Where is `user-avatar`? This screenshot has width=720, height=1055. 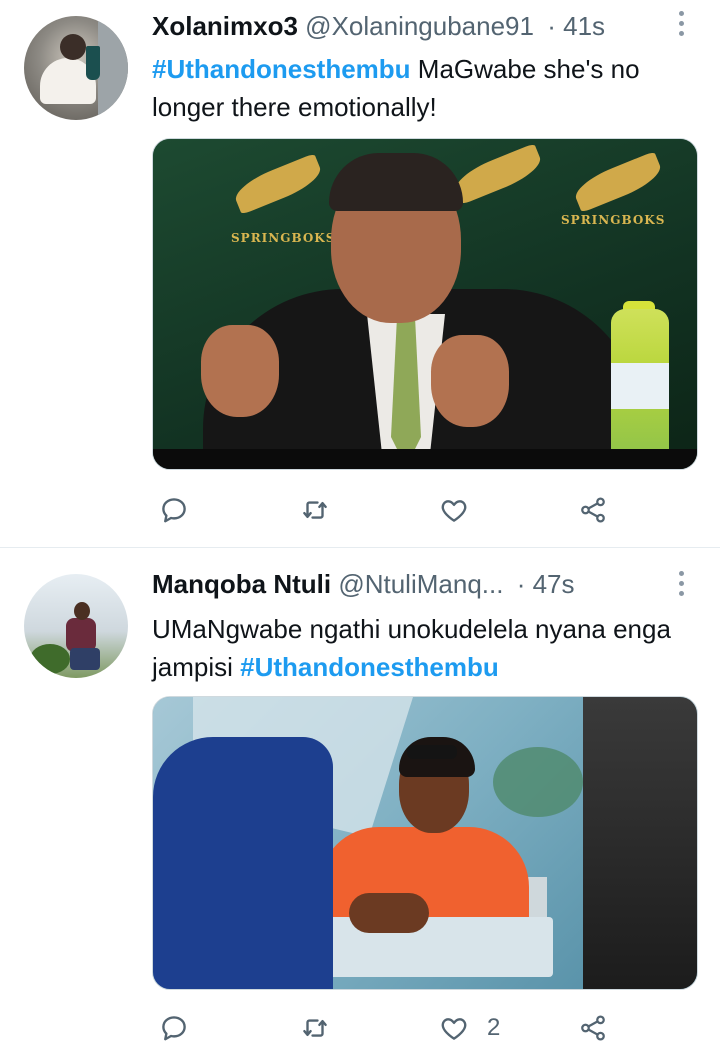
user-avatar is located at coordinates (76, 626).